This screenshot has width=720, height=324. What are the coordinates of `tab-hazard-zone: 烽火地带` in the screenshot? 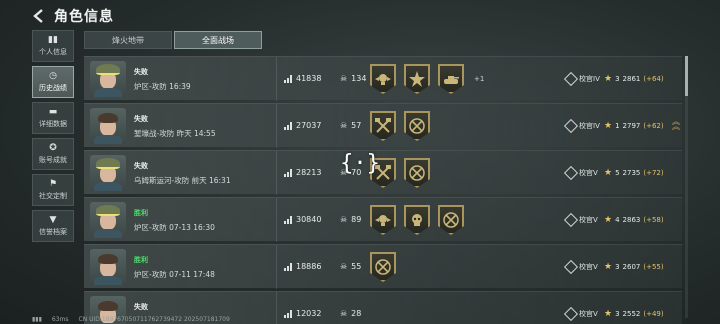 It's located at (128, 40).